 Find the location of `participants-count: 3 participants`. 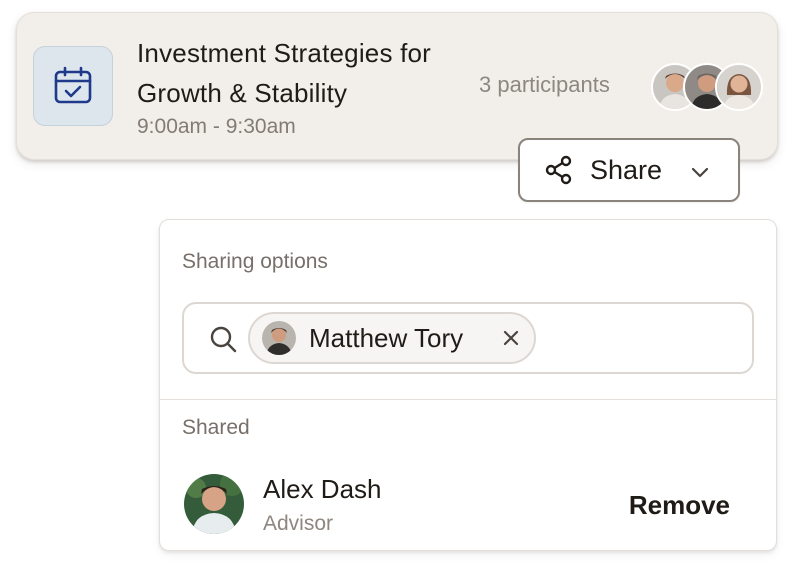

participants-count: 3 participants is located at coordinates (544, 84).